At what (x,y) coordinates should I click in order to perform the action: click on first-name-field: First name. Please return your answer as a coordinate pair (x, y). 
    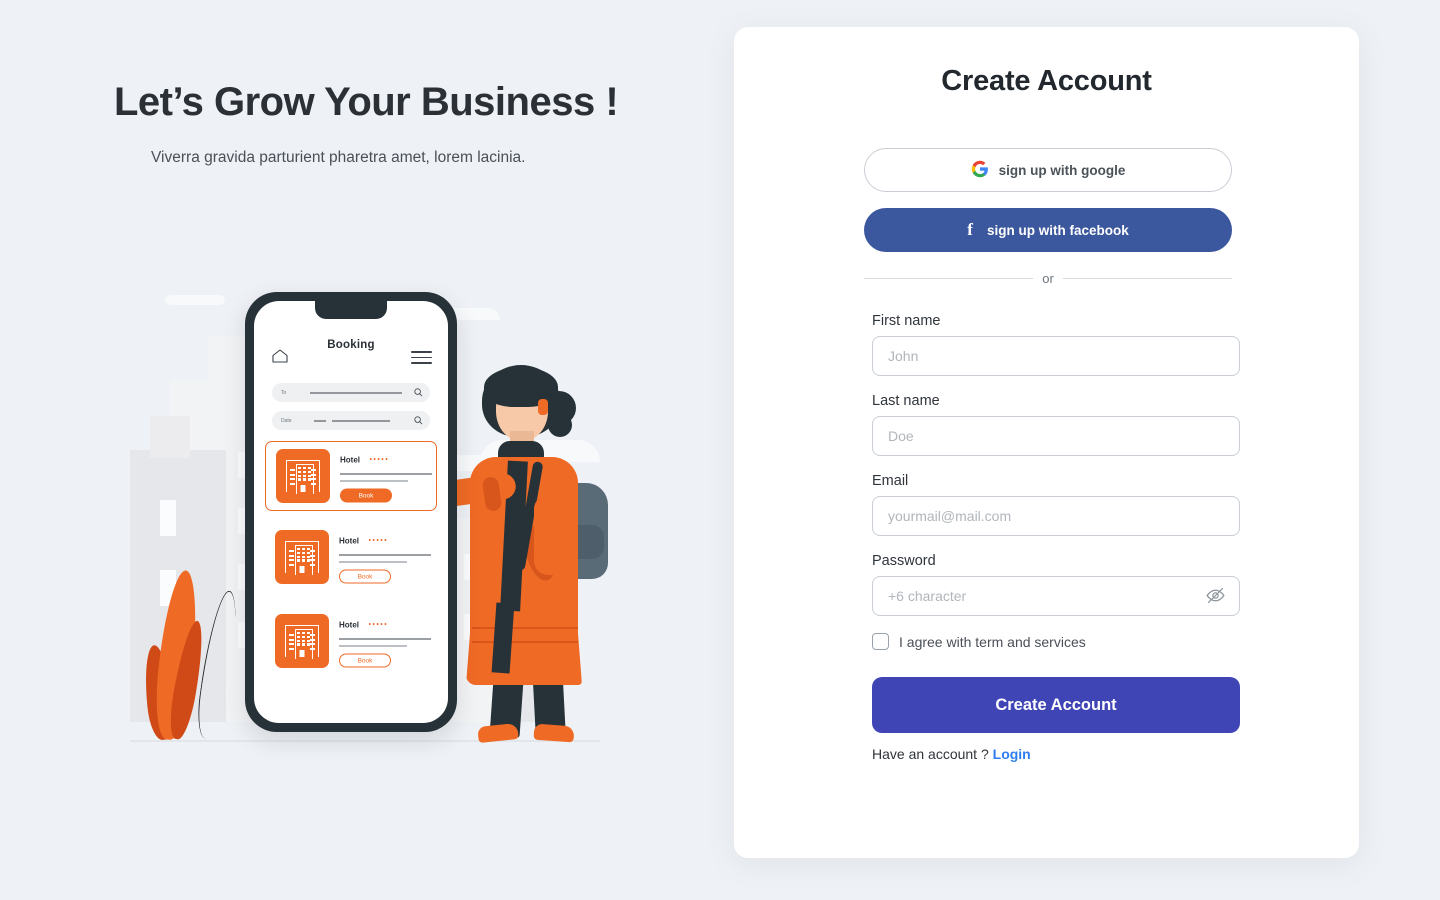
    Looking at the image, I should click on (1056, 344).